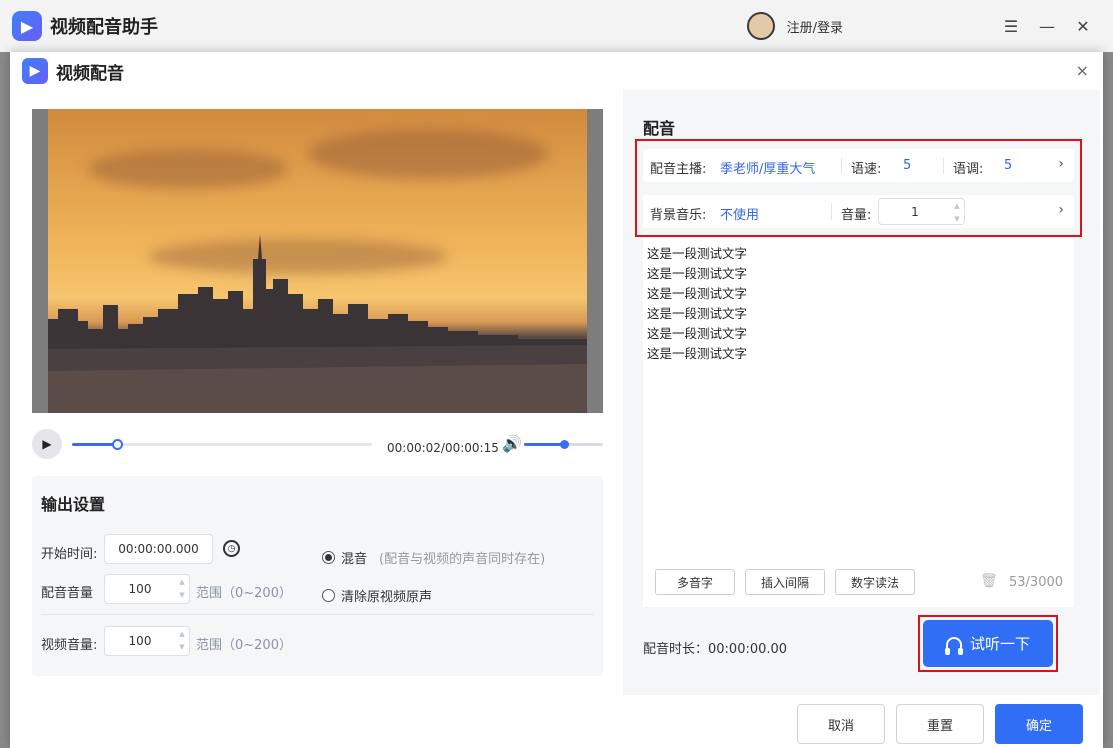 The image size is (1113, 748). I want to click on insert-pause-button: 插入间隔, so click(785, 582).